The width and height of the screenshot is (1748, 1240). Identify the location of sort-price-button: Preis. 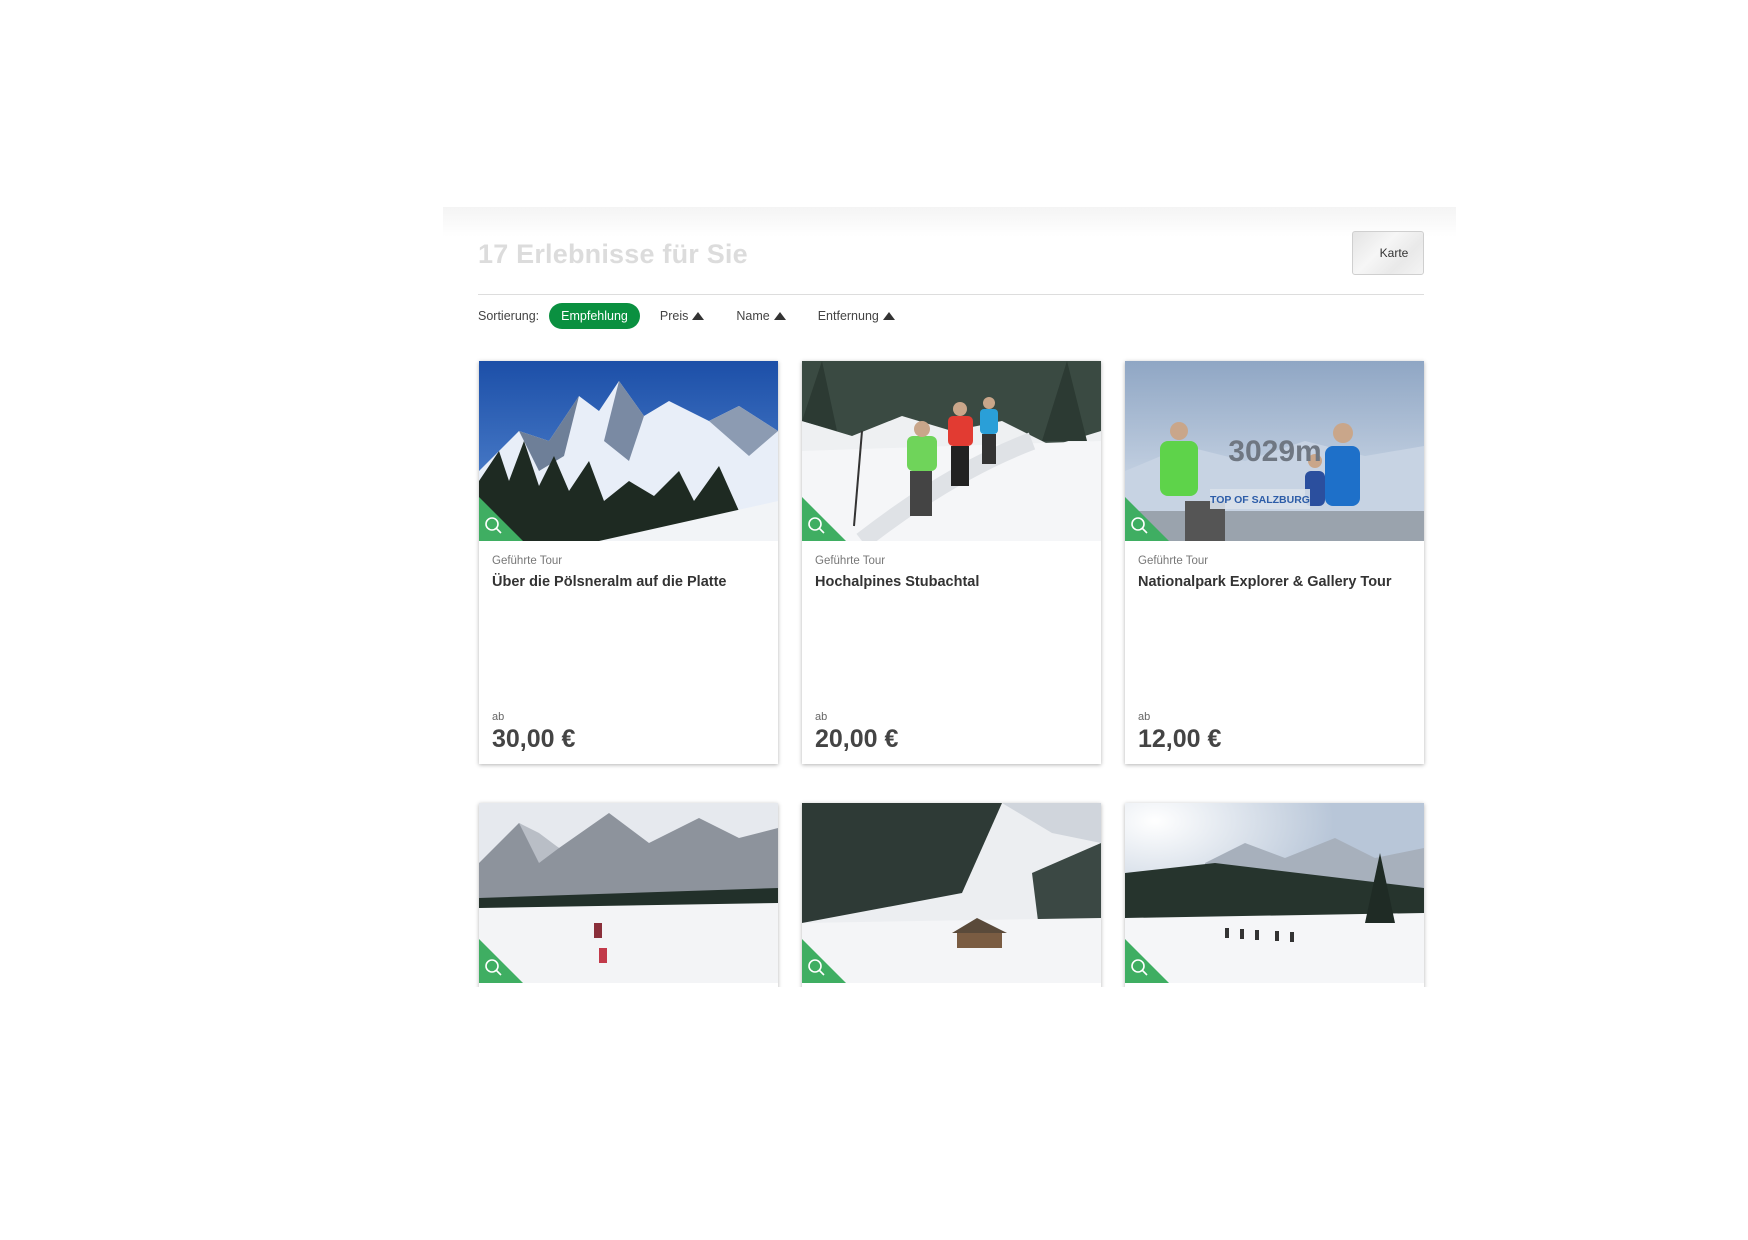
(682, 316).